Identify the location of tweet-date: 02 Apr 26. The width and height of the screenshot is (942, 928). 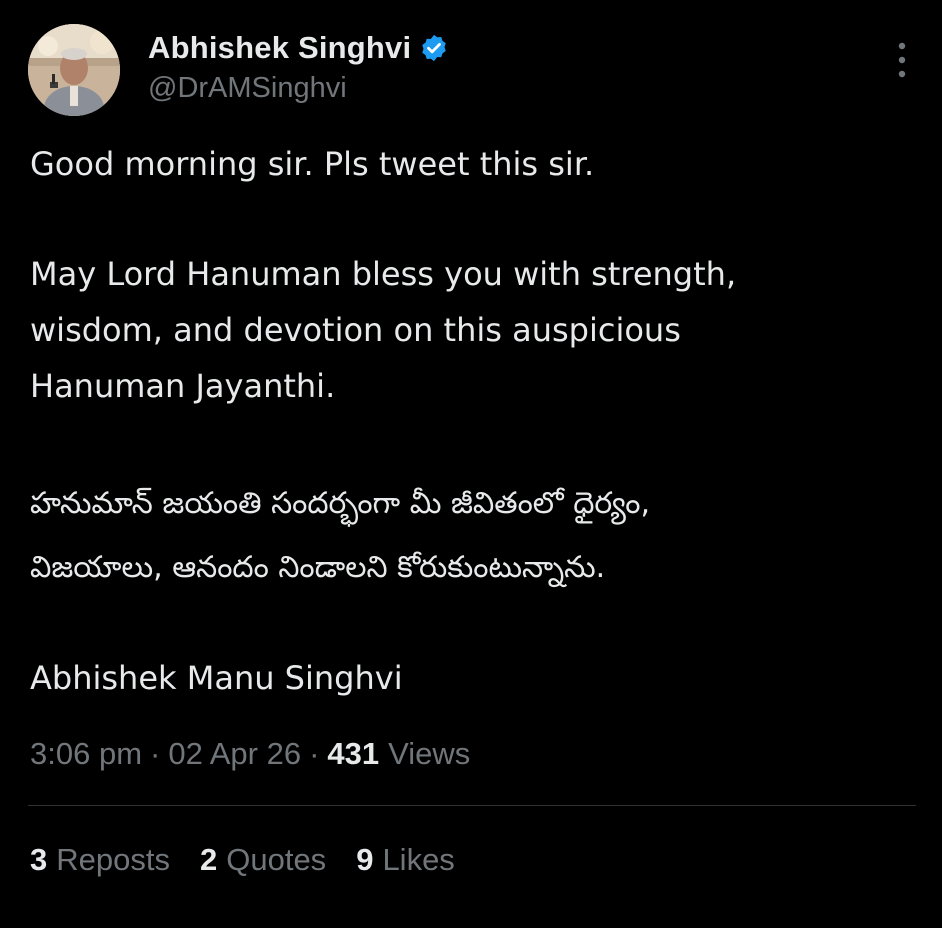
(234, 754).